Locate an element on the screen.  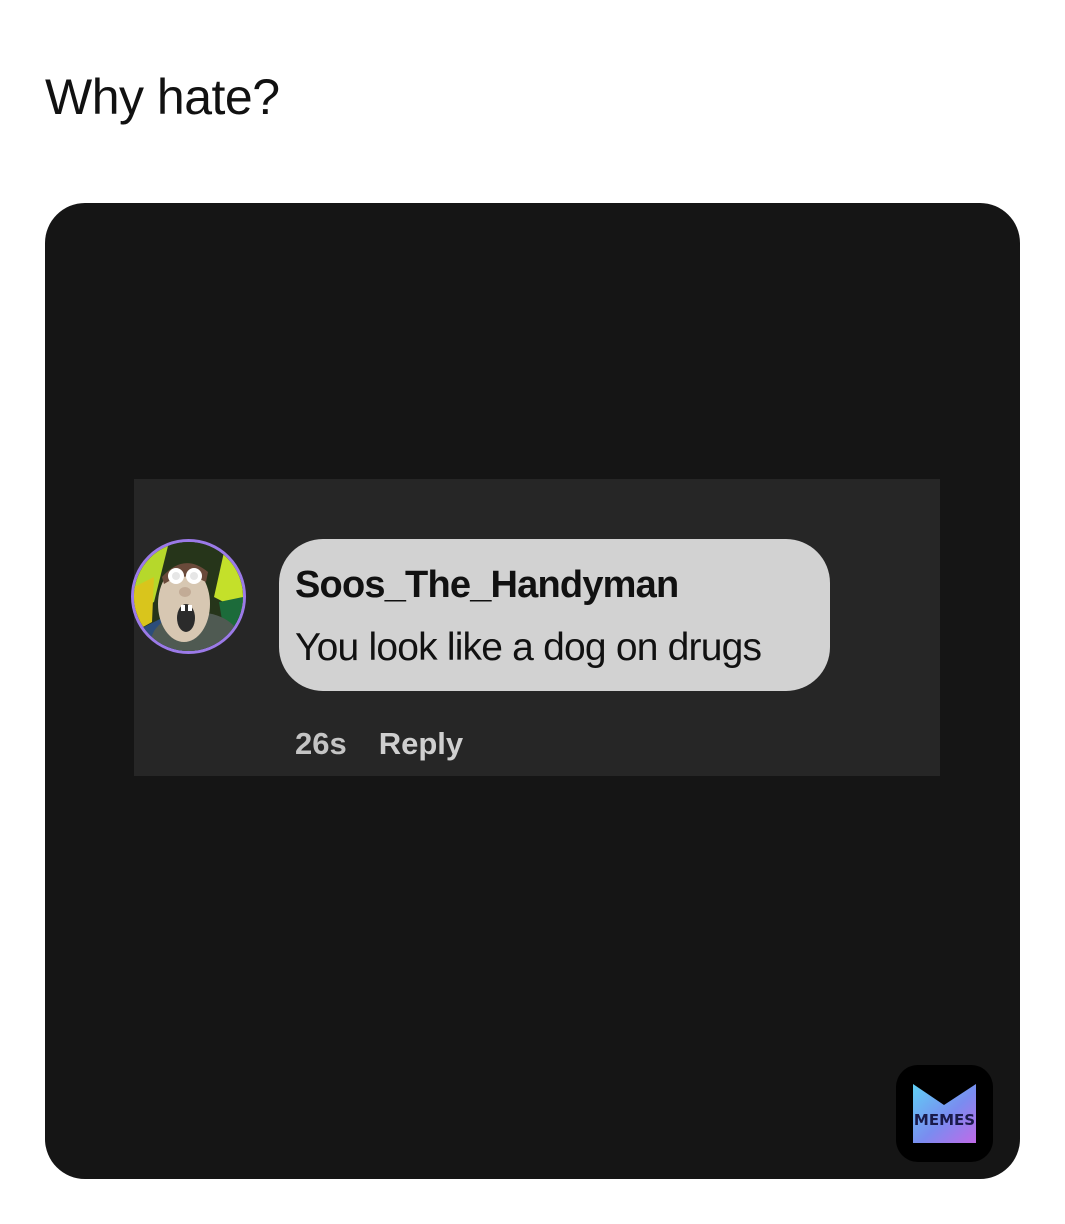
user-avatar is located at coordinates (188, 596).